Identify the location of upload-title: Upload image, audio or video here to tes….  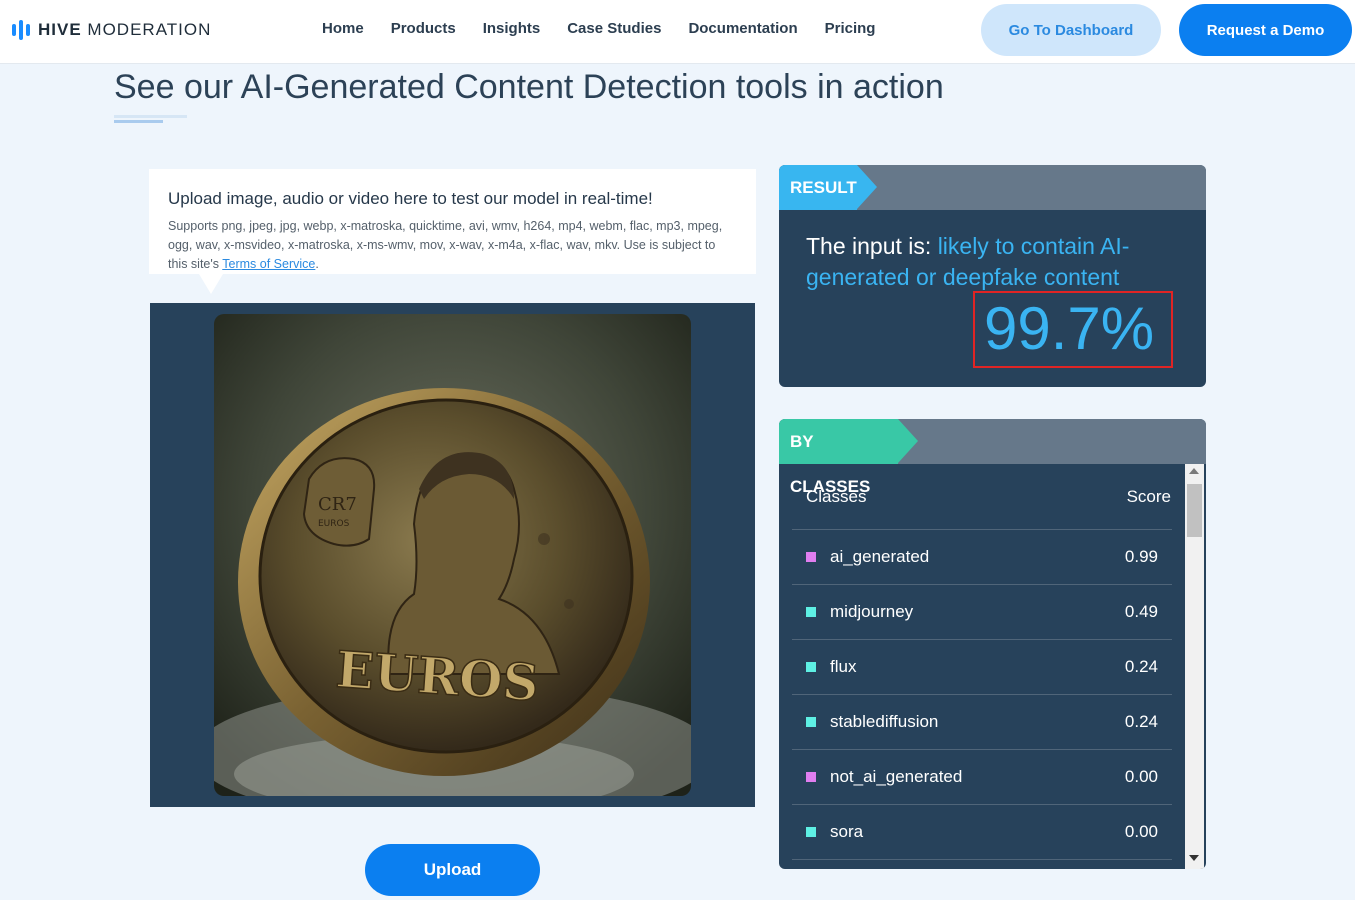
(410, 198).